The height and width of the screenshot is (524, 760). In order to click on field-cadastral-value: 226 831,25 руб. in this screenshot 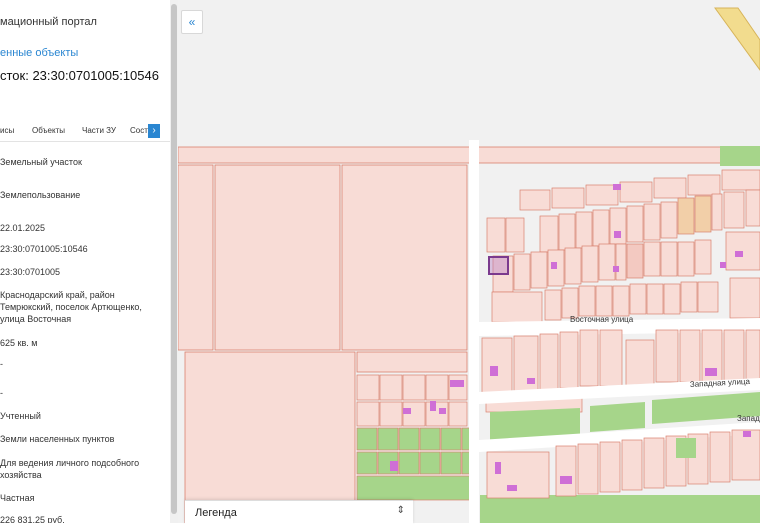, I will do `click(32, 519)`.